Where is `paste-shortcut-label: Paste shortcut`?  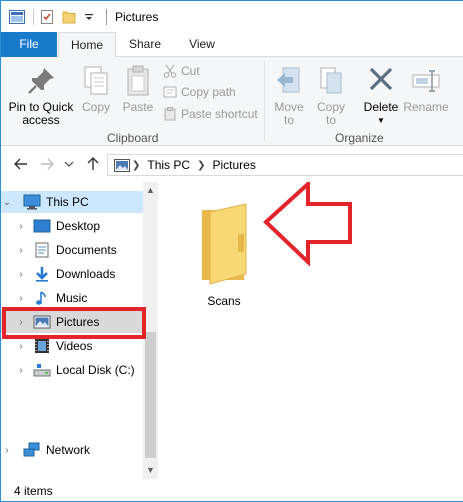 paste-shortcut-label: Paste shortcut is located at coordinates (219, 114).